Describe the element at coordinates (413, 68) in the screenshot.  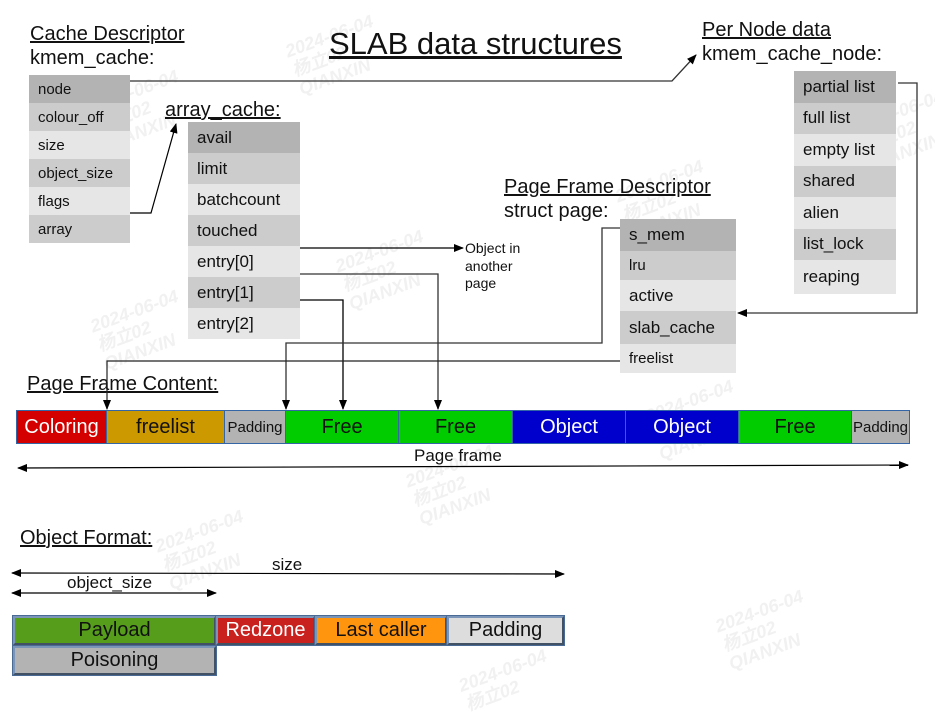
I see `arrow-node-to-per-node` at that location.